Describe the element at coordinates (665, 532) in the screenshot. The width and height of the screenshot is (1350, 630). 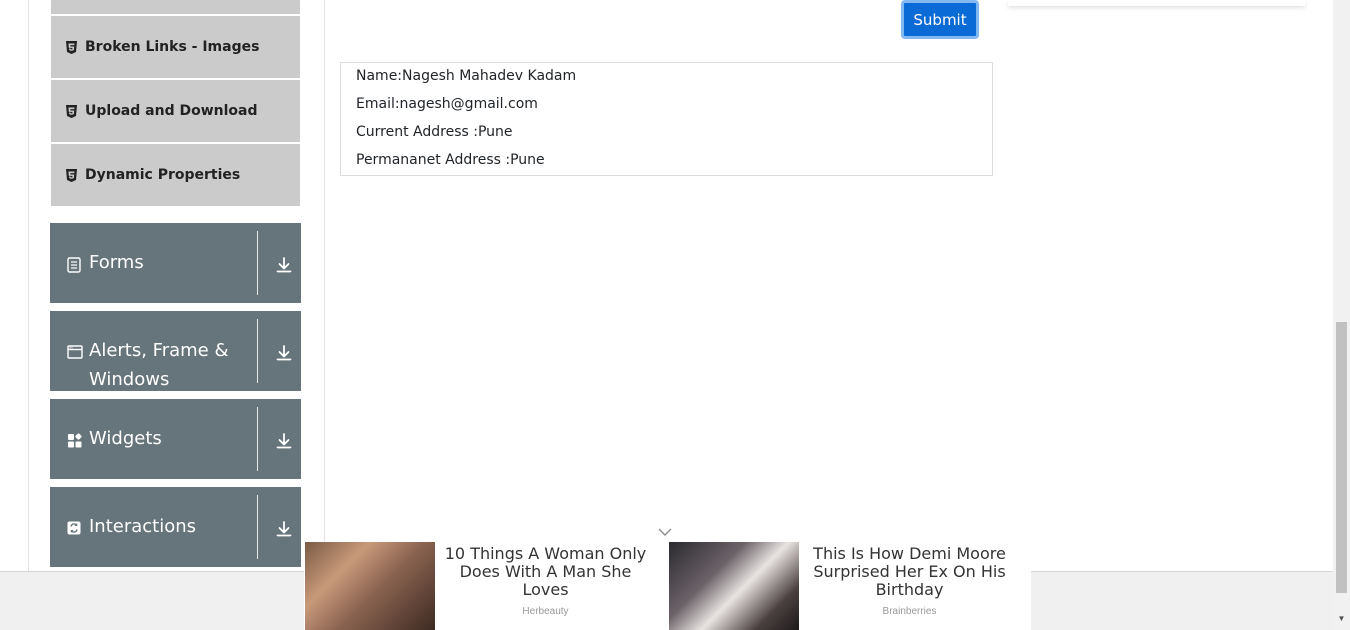
I see `chevron-down-icon` at that location.